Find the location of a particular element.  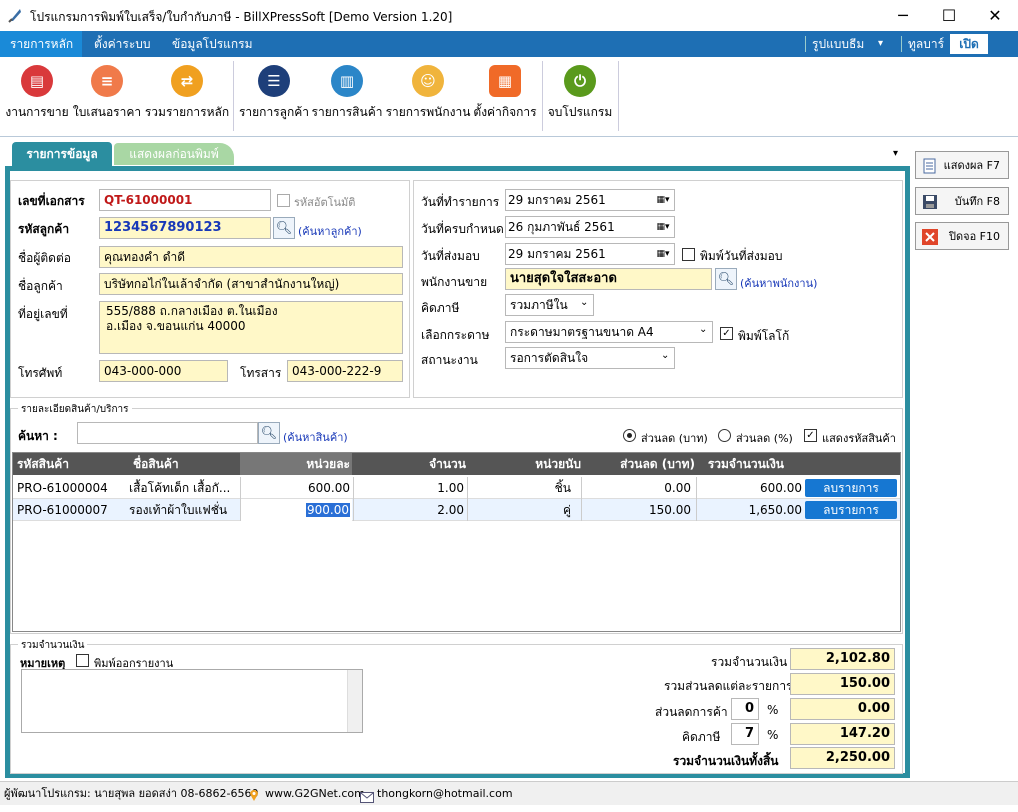

due-value: 26 กุมภาพันธ์ 2561 is located at coordinates (561, 227).